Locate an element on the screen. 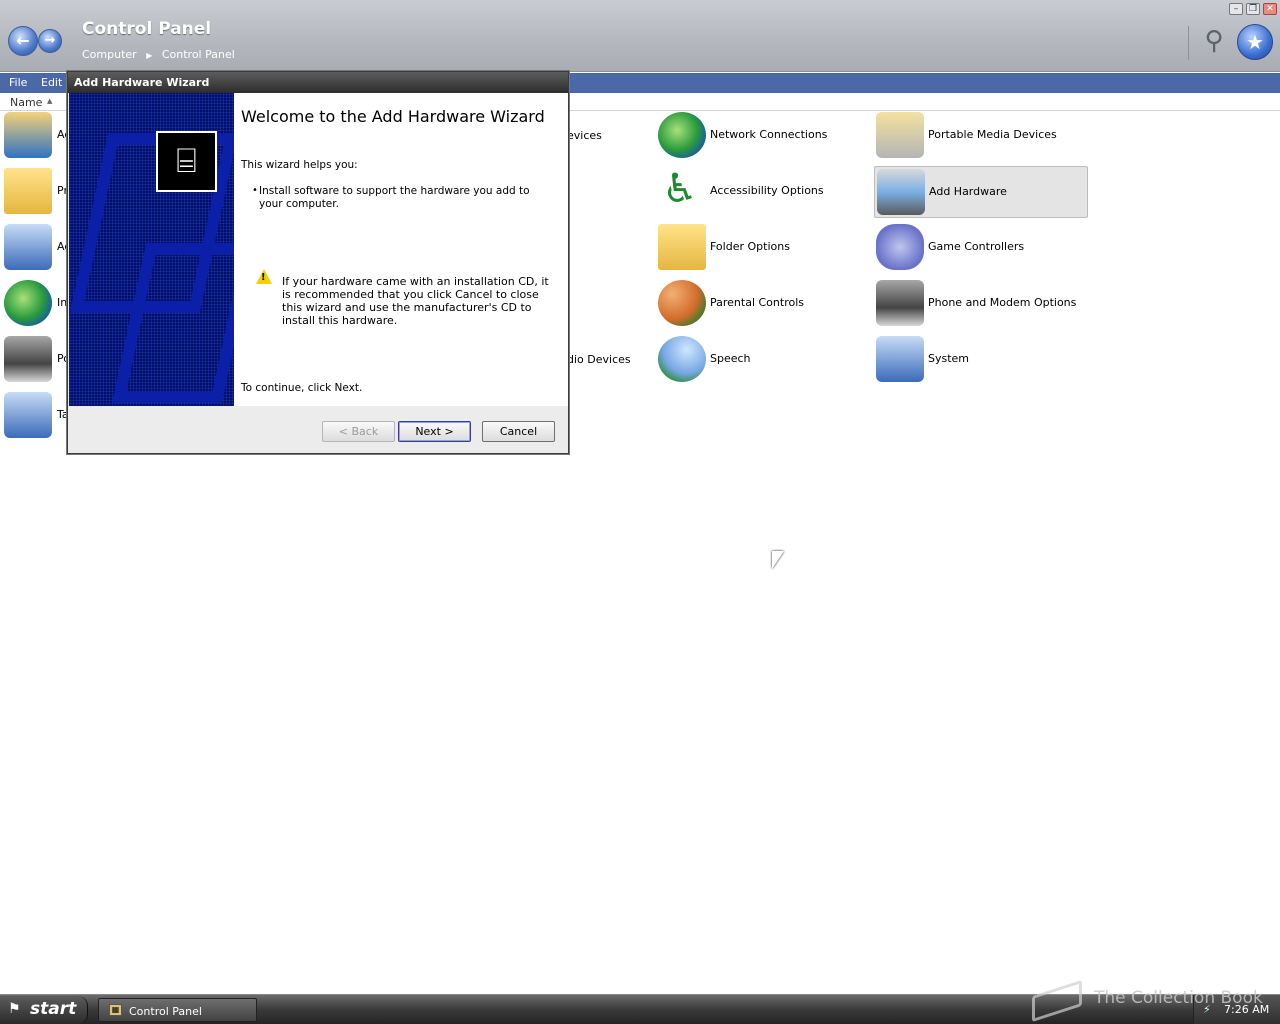 The image size is (1280, 1024). cp-item-parental-controls: Parental Controls is located at coordinates (763, 304).